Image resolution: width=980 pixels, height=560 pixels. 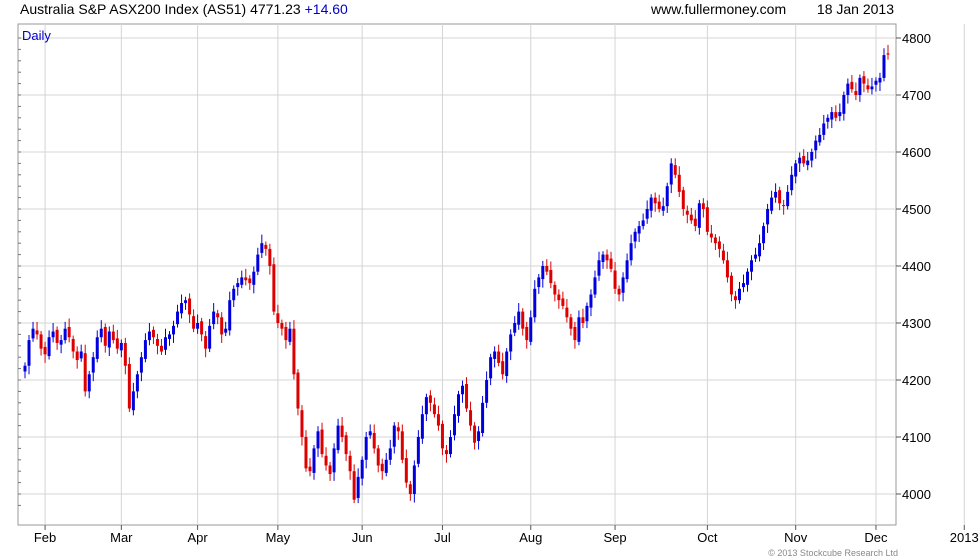 I want to click on x-tick-label: Jun, so click(x=362, y=537).